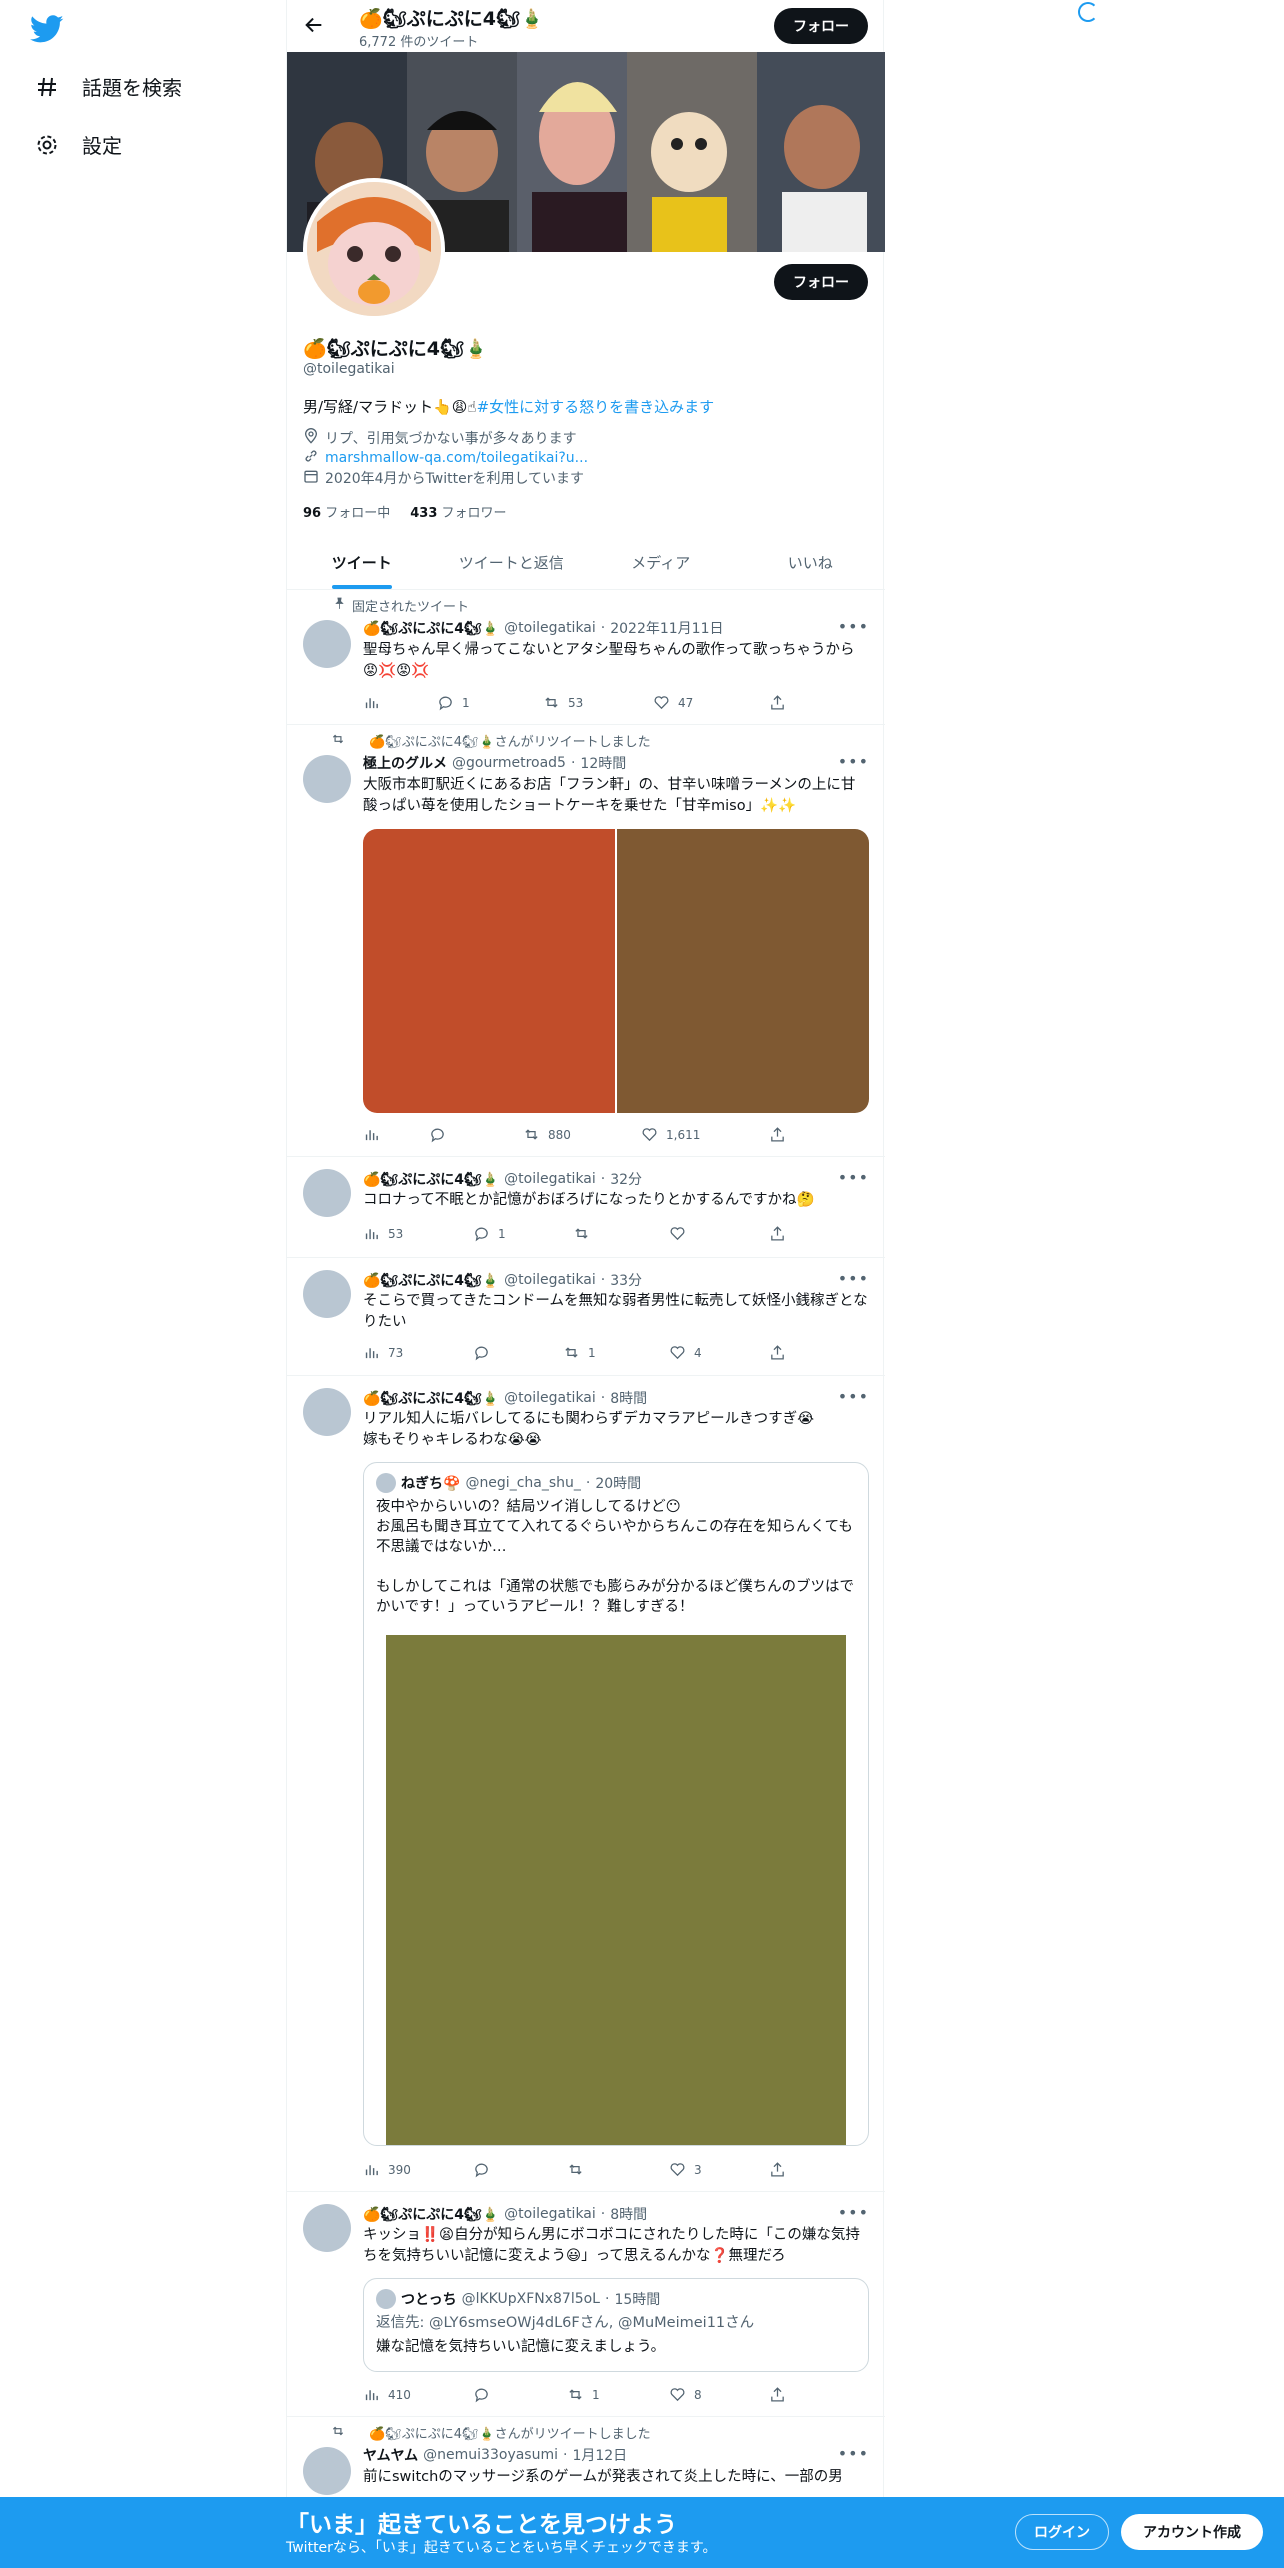 Image resolution: width=1284 pixels, height=2568 pixels. What do you see at coordinates (387, 2169) in the screenshot?
I see `views-button: 390` at bounding box center [387, 2169].